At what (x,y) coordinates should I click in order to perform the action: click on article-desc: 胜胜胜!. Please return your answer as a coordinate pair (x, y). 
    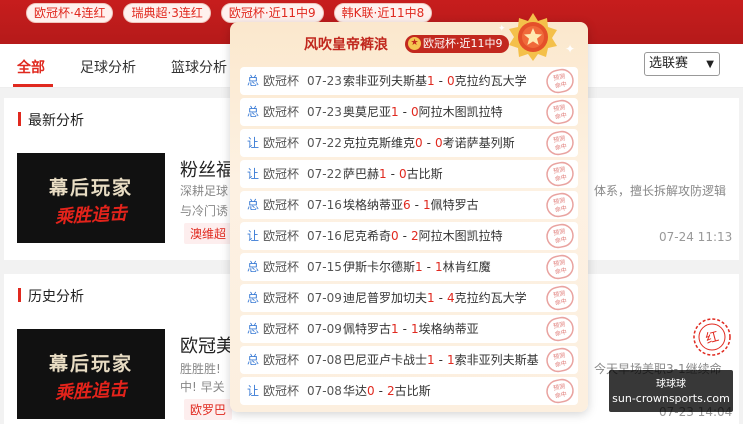
    Looking at the image, I should click on (200, 369).